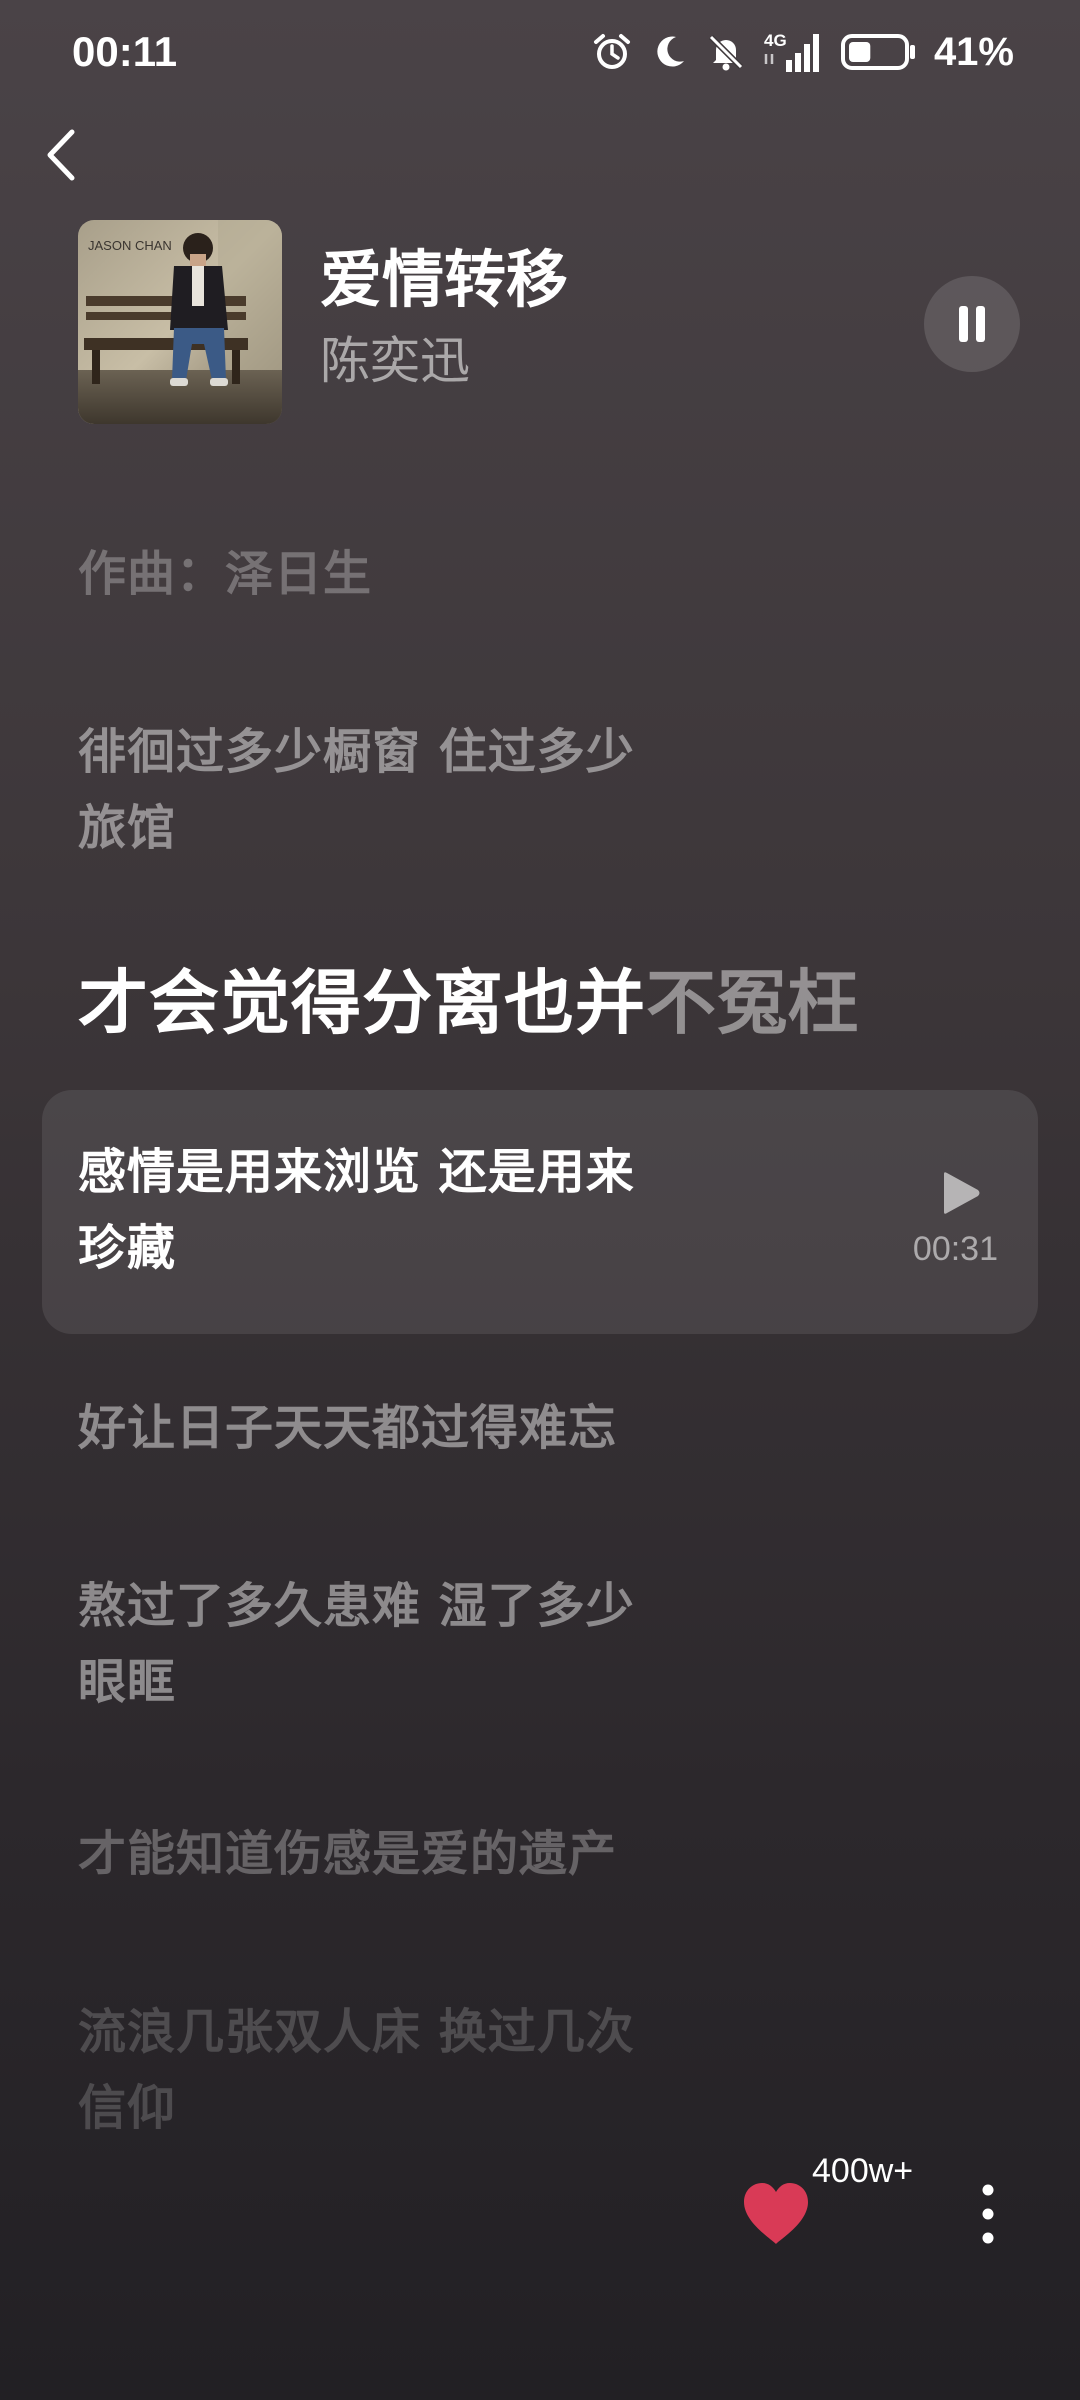 The image size is (1080, 2400). What do you see at coordinates (669, 52) in the screenshot?
I see `moon-icon` at bounding box center [669, 52].